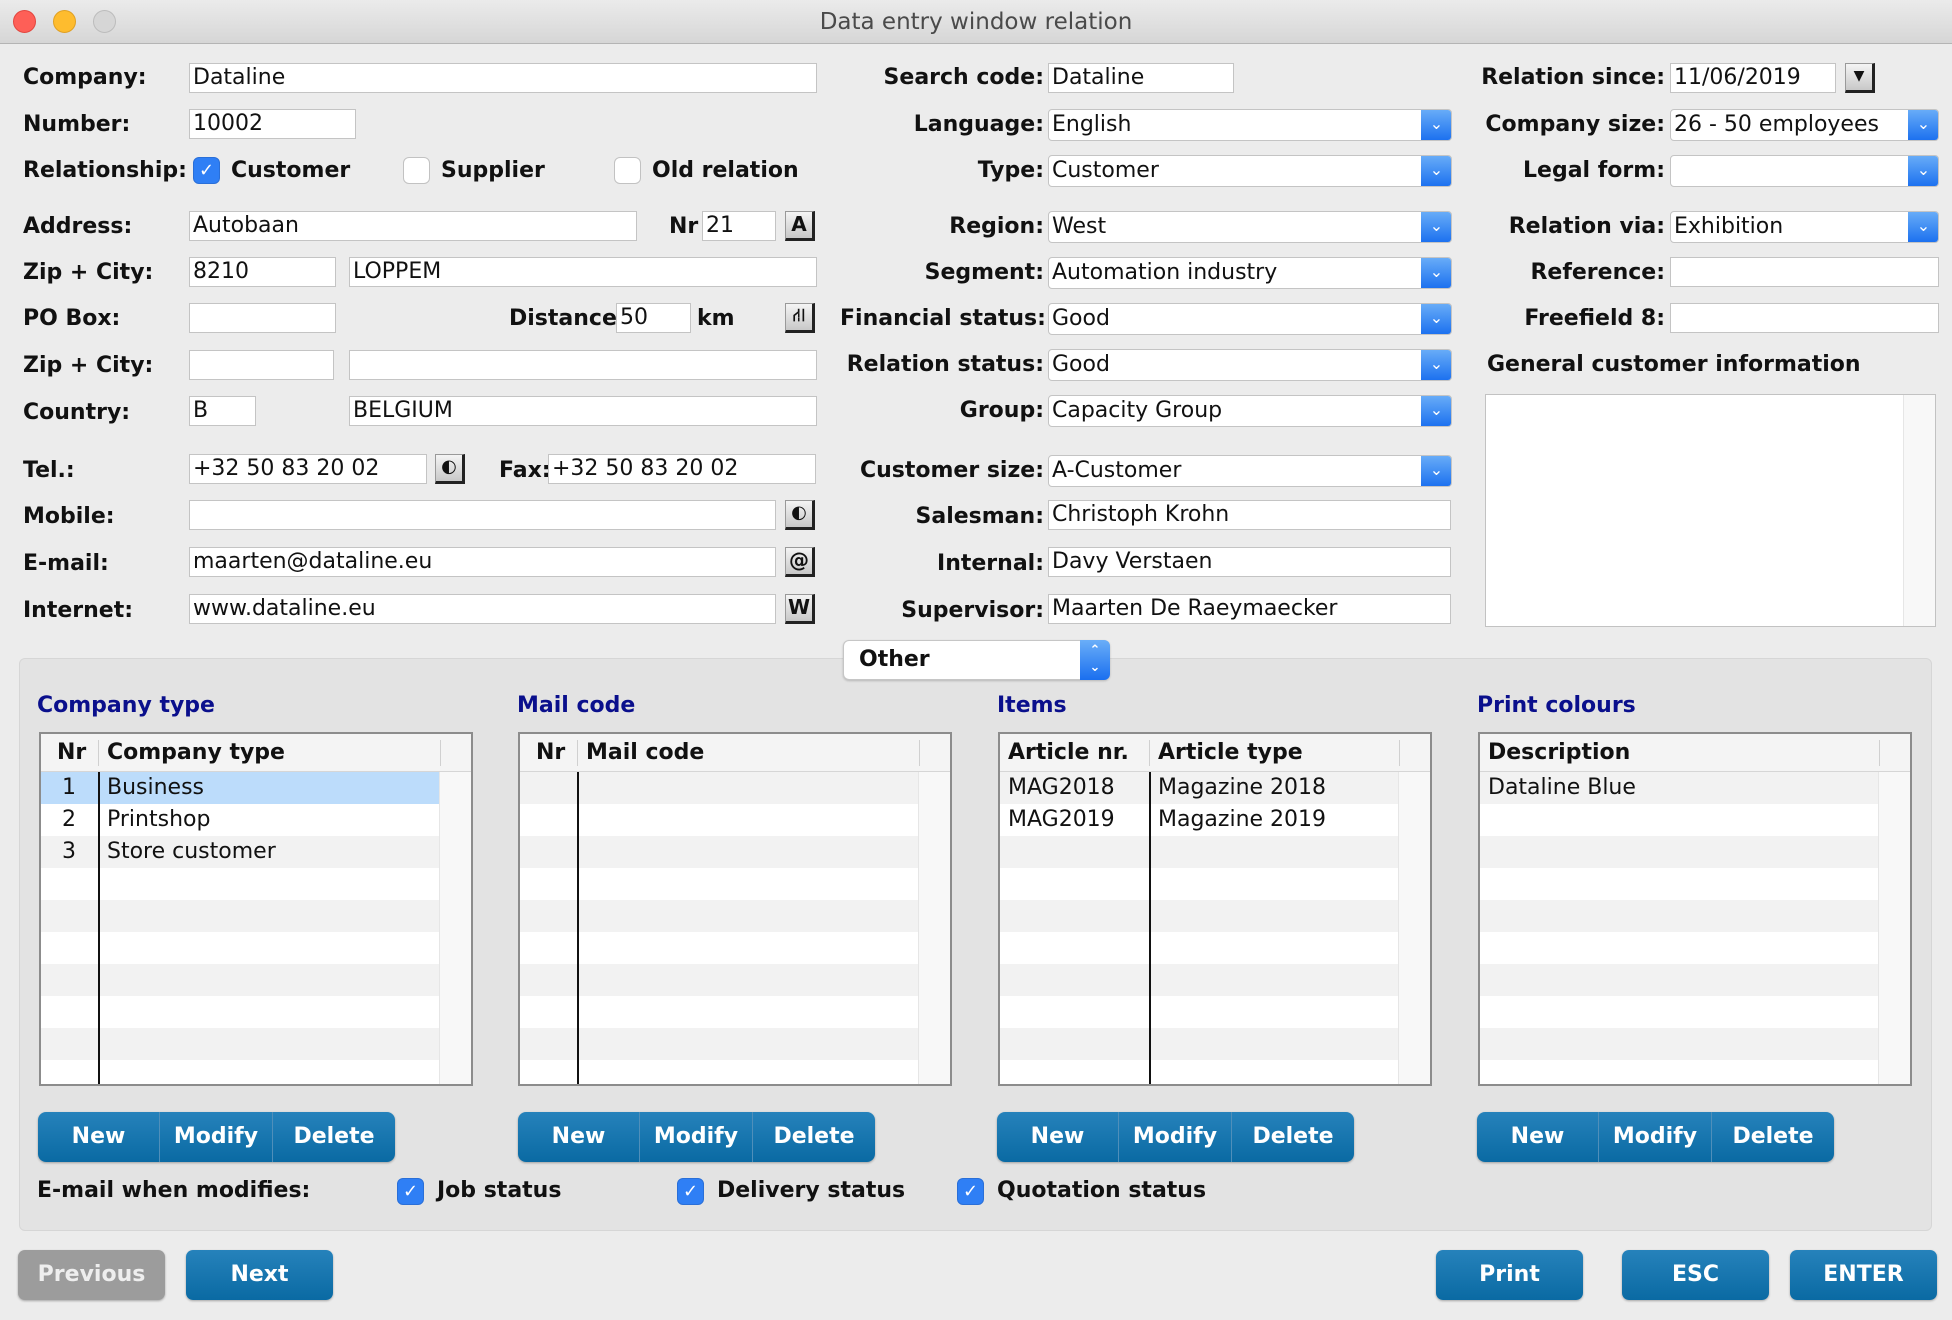 The width and height of the screenshot is (1952, 1320). What do you see at coordinates (503, 78) in the screenshot?
I see `company-field: Dataline` at bounding box center [503, 78].